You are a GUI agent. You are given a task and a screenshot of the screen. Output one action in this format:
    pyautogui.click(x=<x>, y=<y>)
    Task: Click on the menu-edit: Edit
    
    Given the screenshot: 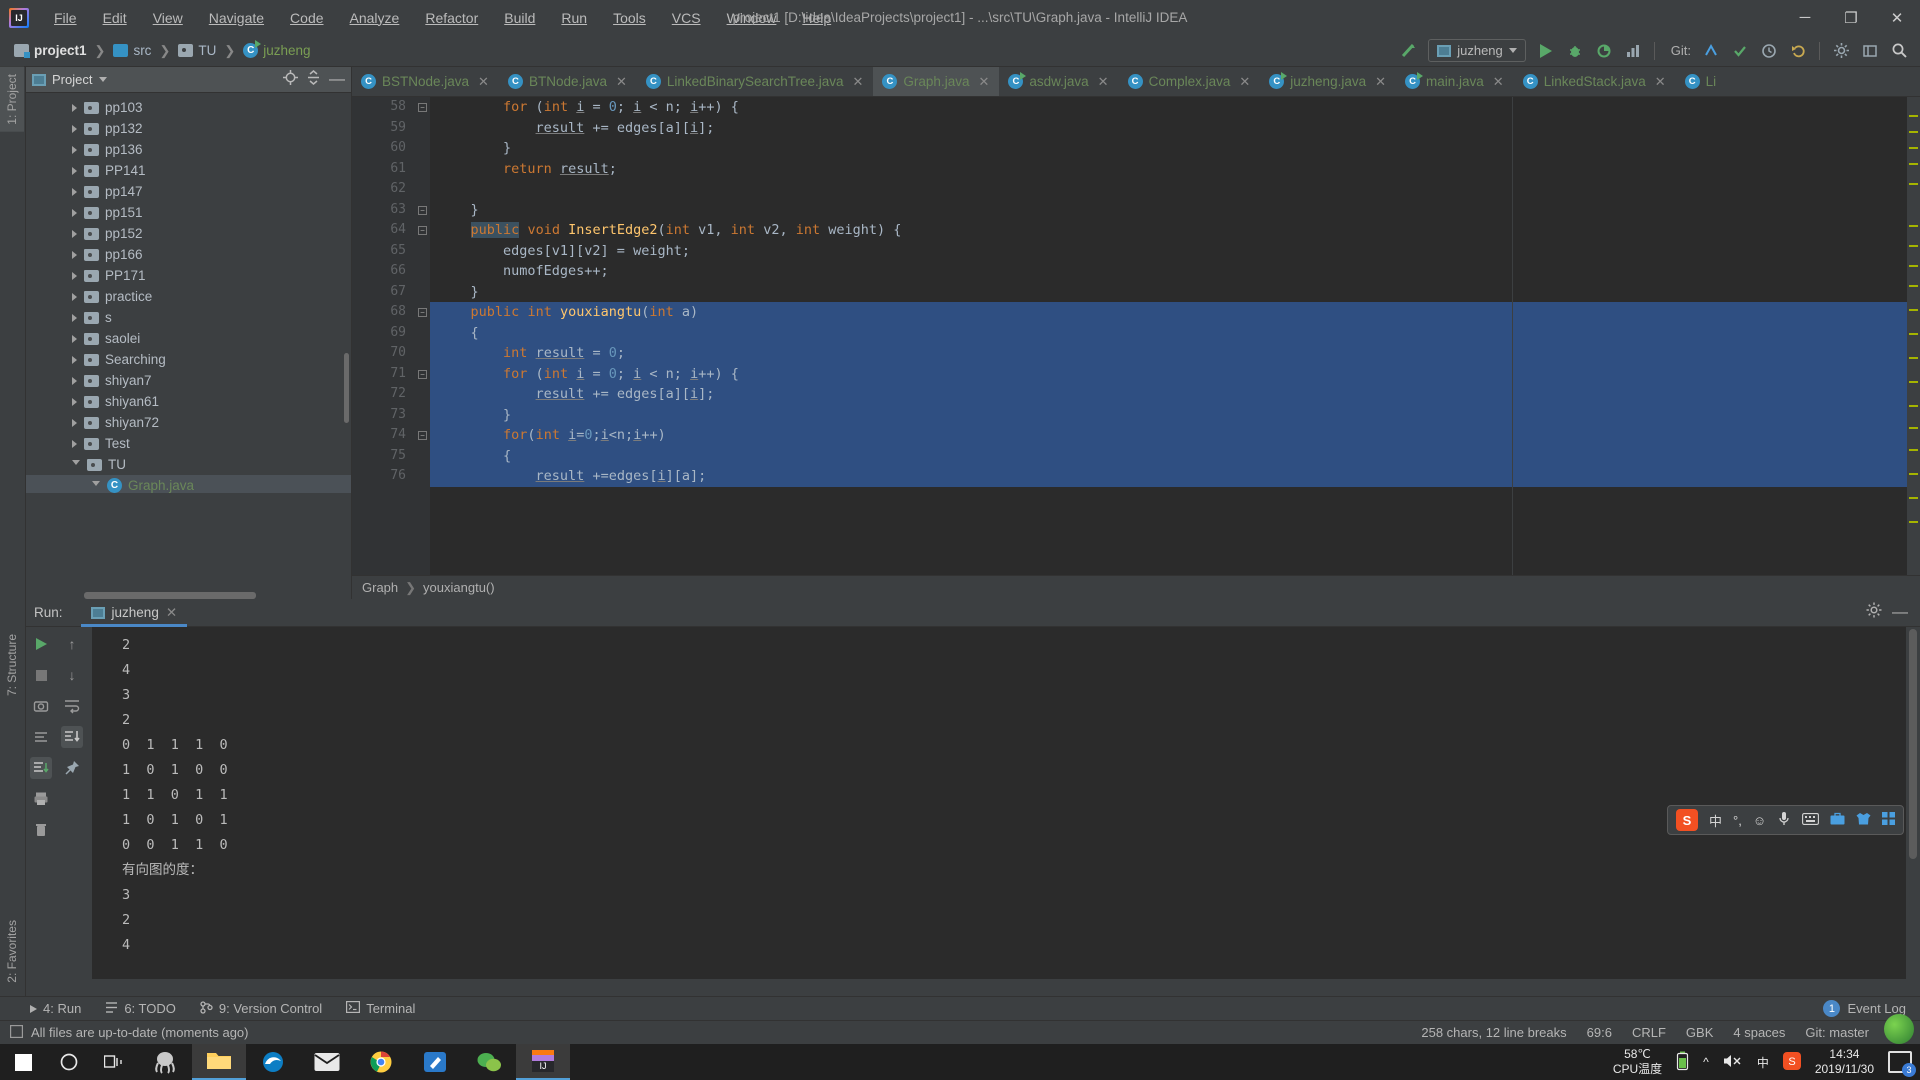 What is the action you would take?
    pyautogui.click(x=115, y=18)
    